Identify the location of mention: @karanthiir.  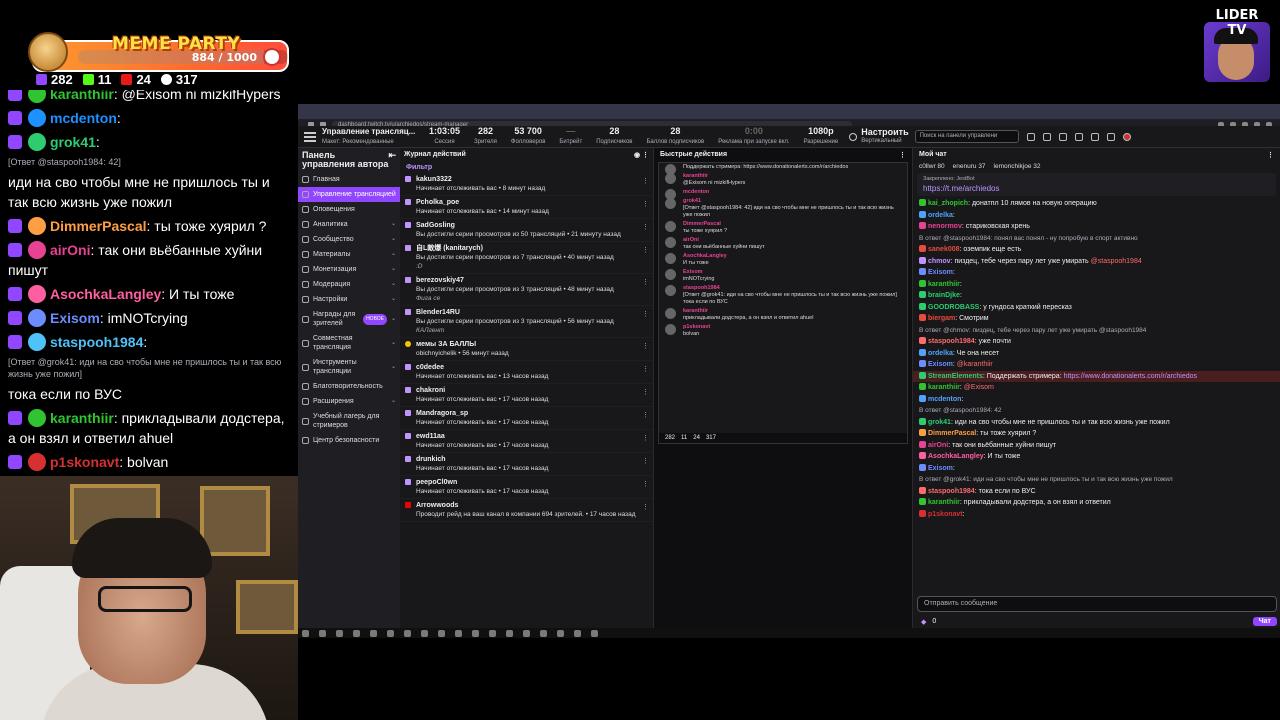
(975, 364).